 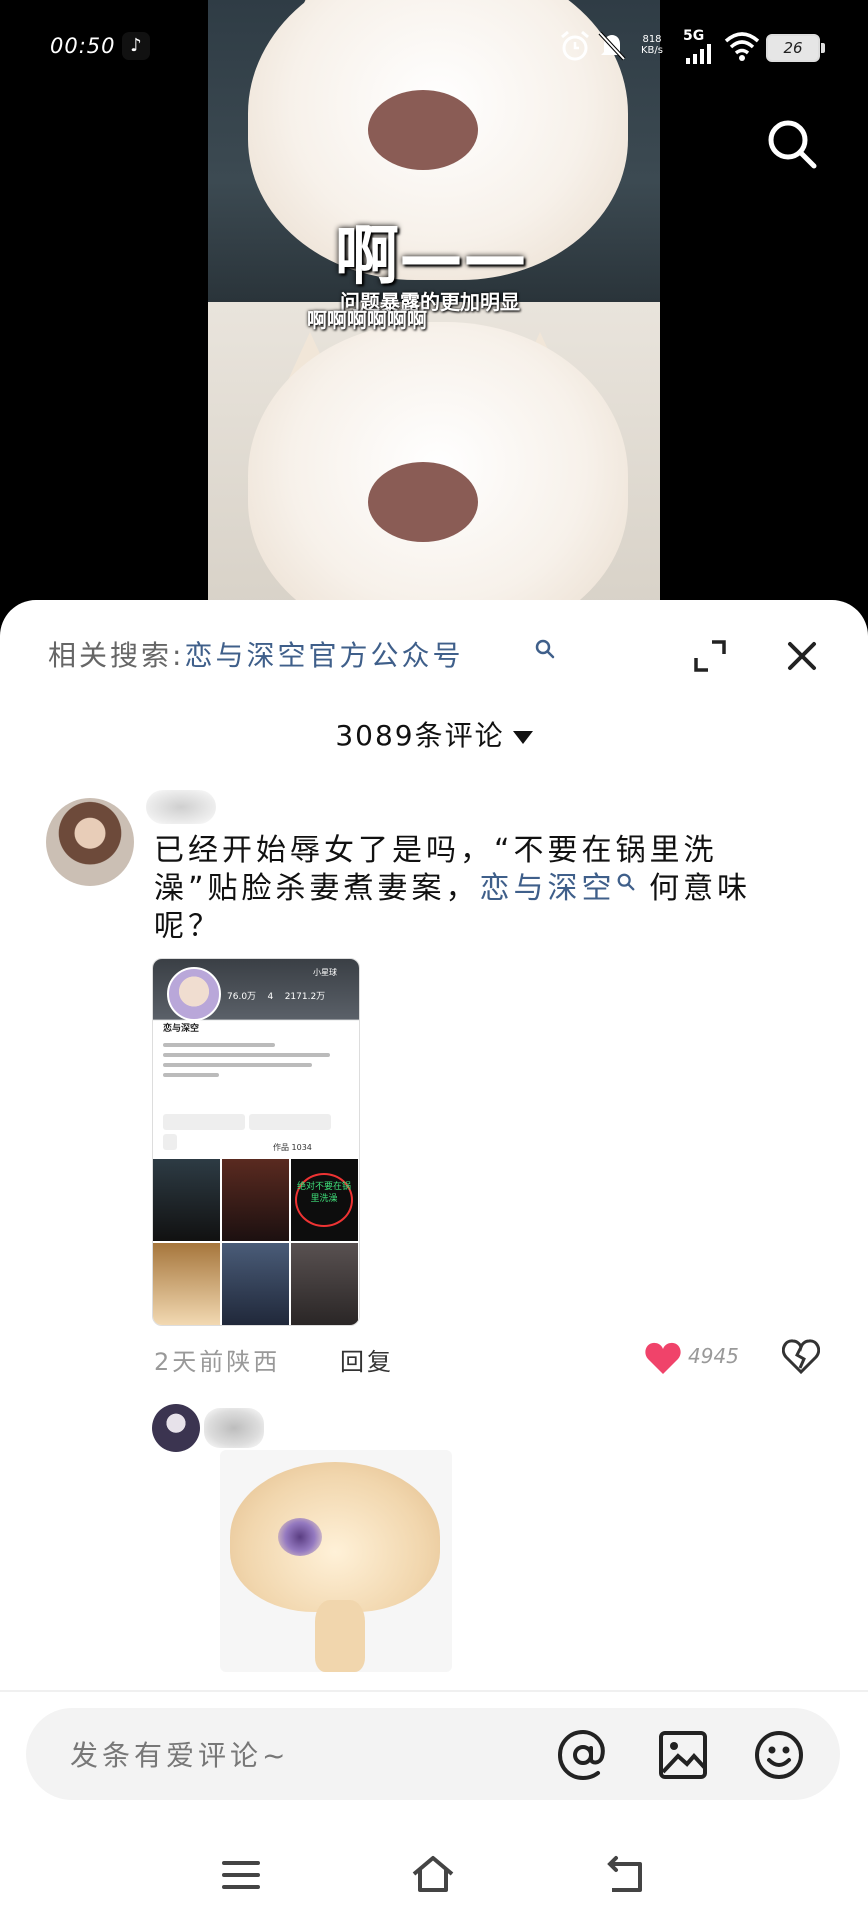 I want to click on reply-button: 回复, so click(x=367, y=1359).